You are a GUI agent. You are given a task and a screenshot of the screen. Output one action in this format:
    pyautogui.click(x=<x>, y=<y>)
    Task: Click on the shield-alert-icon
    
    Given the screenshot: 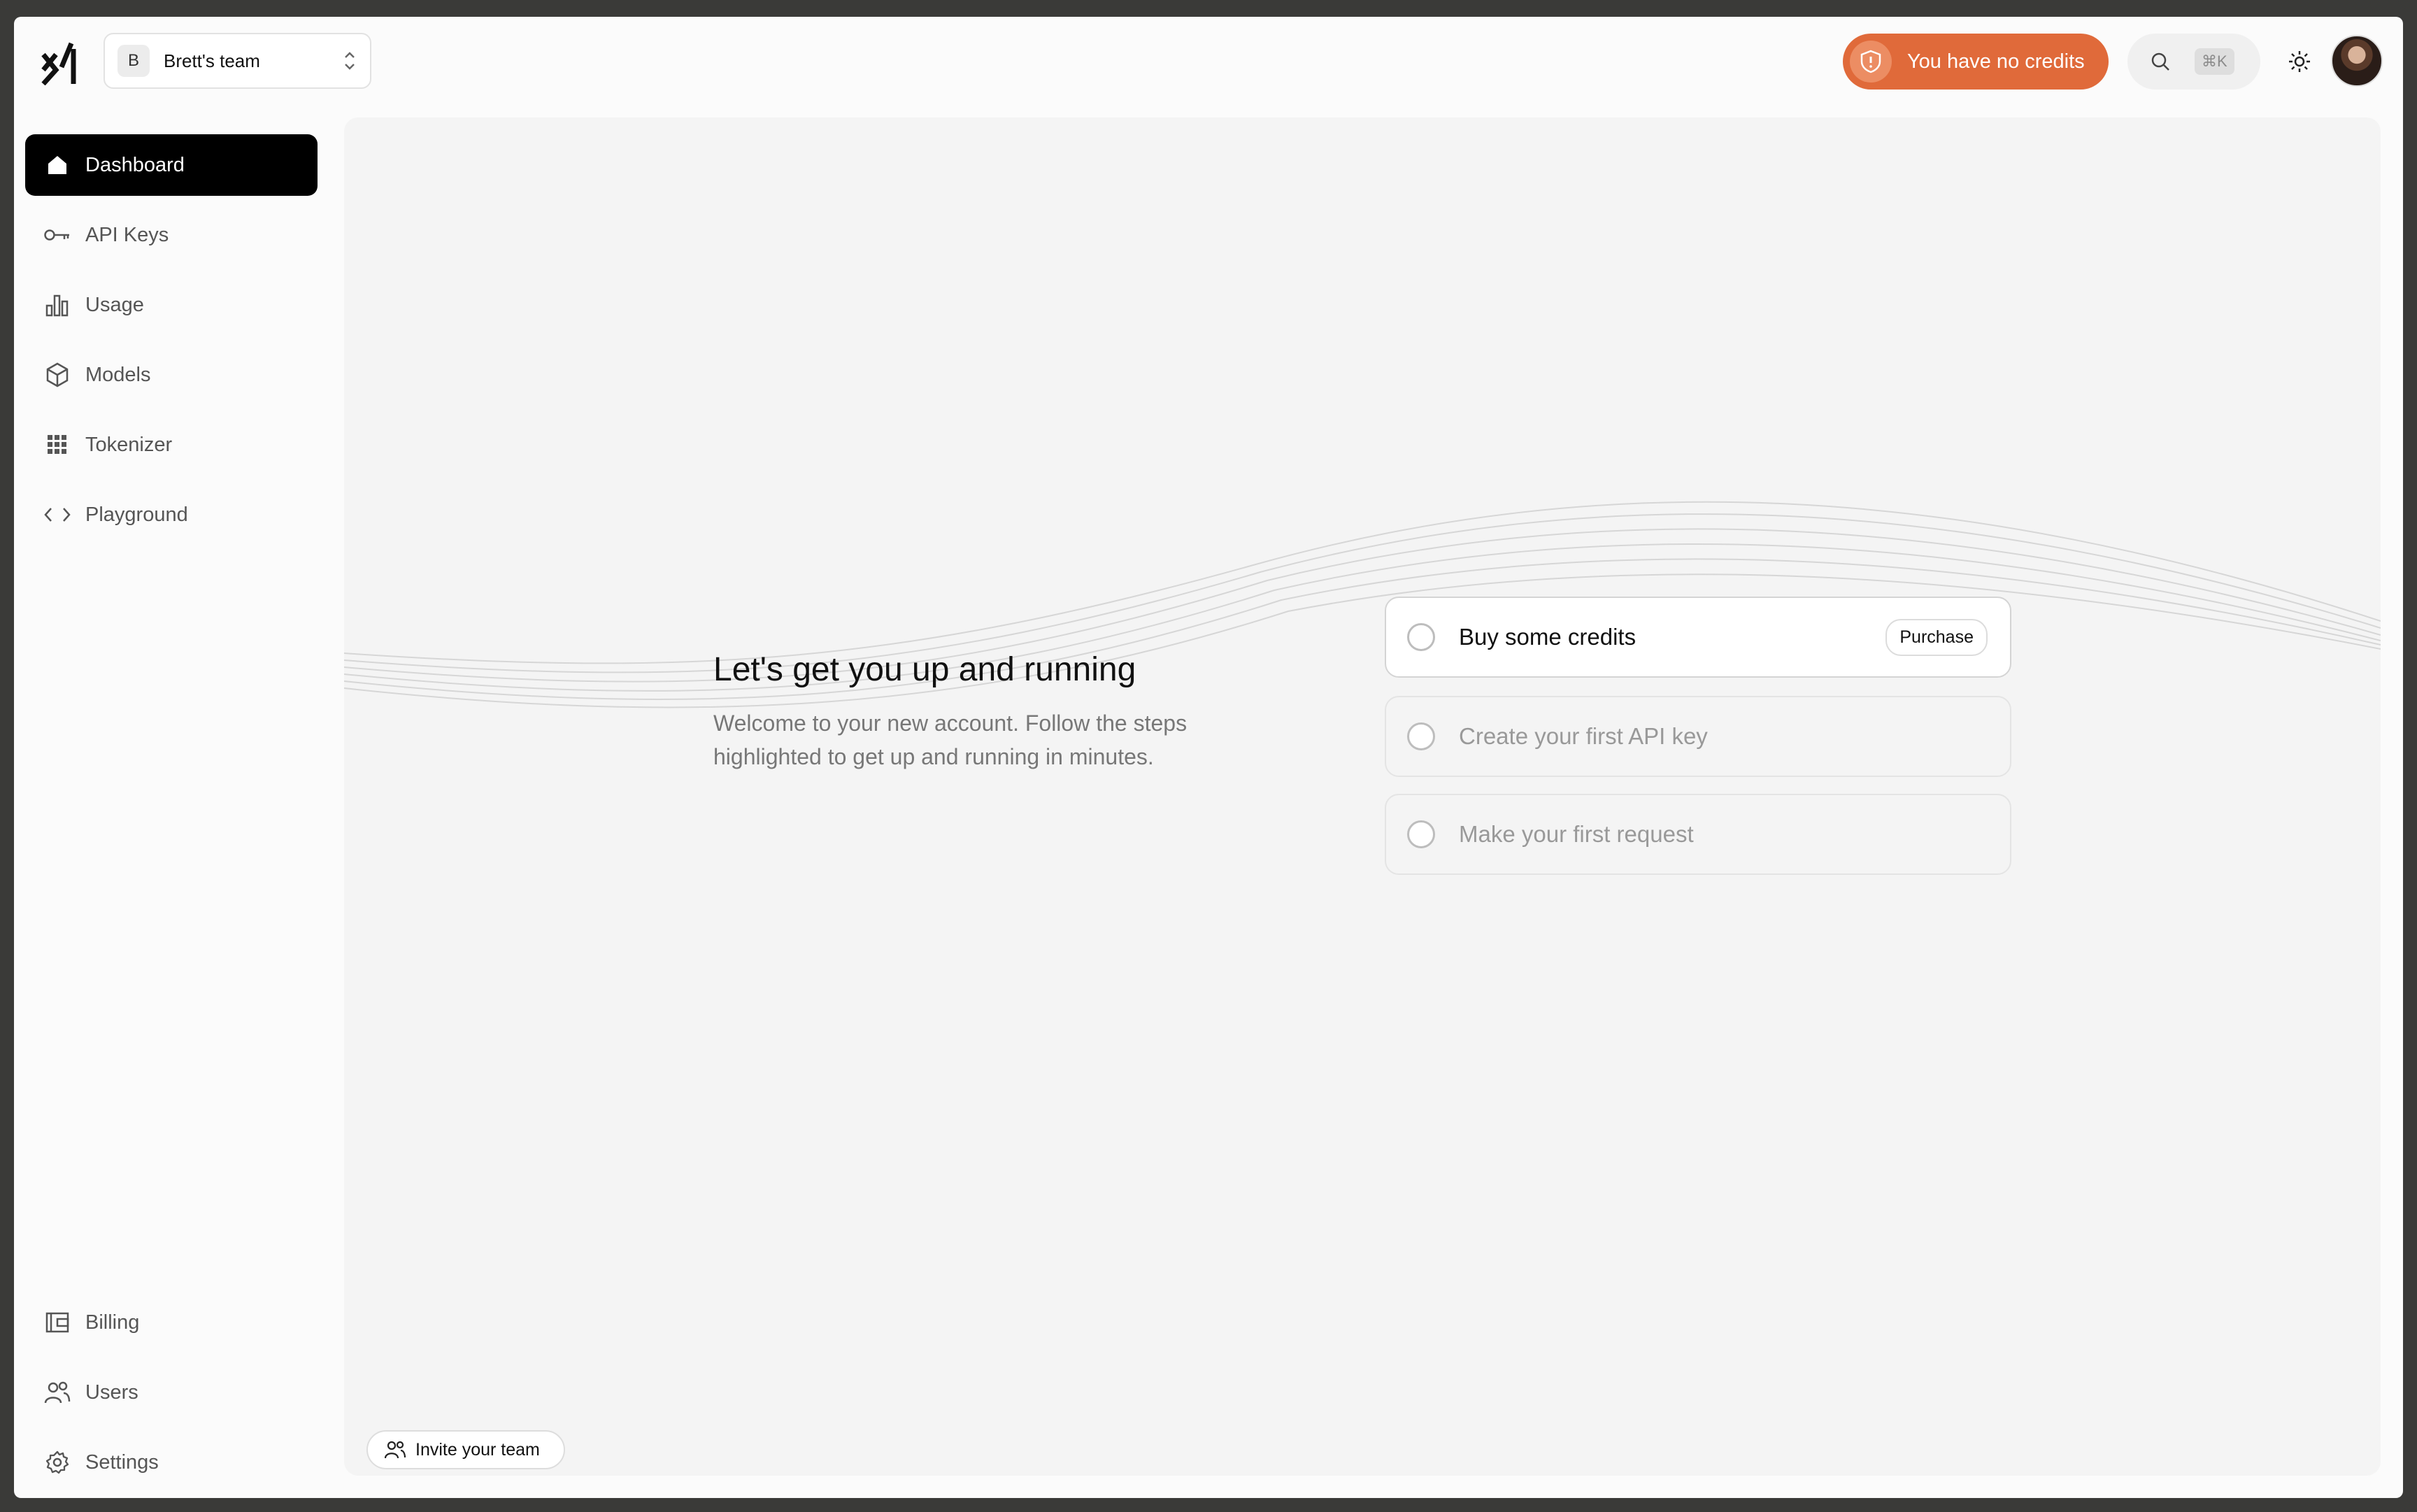 What is the action you would take?
    pyautogui.click(x=1871, y=62)
    